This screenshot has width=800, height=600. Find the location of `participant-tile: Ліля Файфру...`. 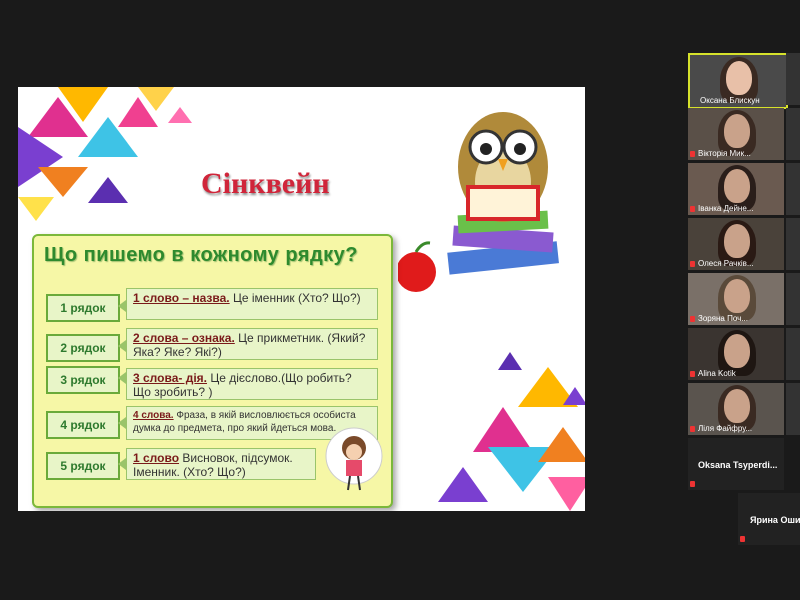

participant-tile: Ліля Файфру... is located at coordinates (736, 409).